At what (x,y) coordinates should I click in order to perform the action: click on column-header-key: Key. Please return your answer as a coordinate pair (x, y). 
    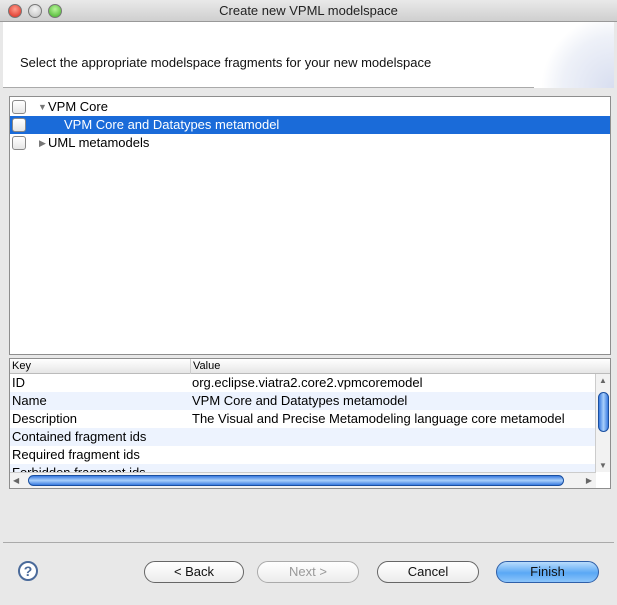
    Looking at the image, I should click on (21, 366).